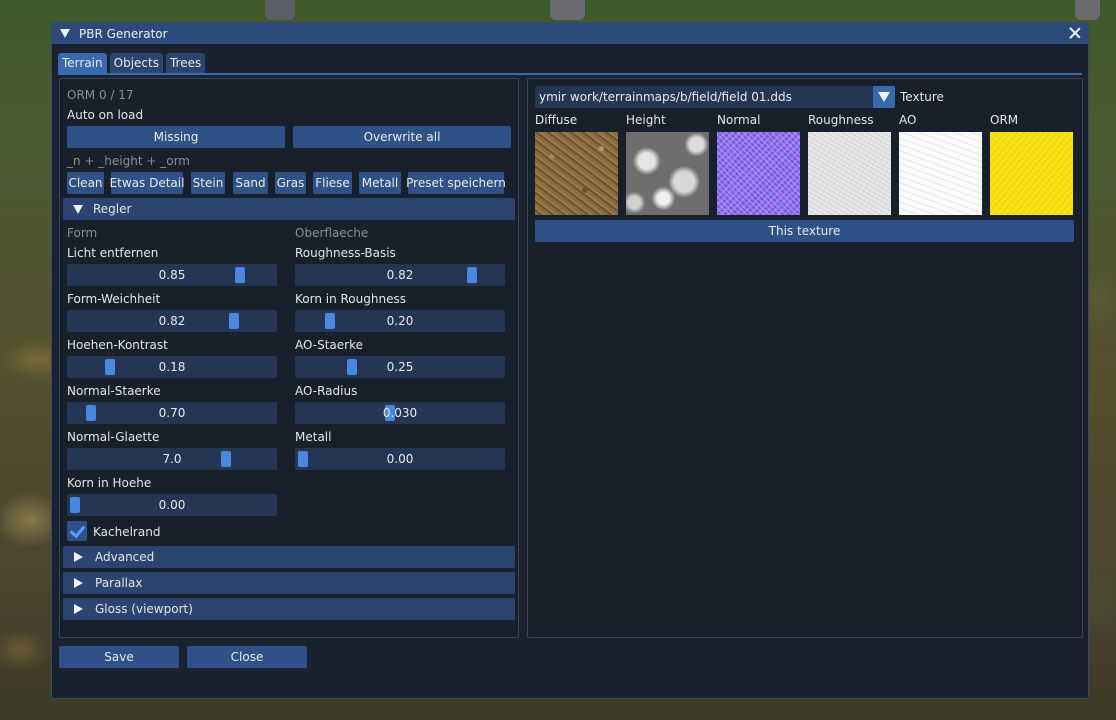 This screenshot has height=720, width=1116. I want to click on form-weichheit-slider: 0.82, so click(172, 321).